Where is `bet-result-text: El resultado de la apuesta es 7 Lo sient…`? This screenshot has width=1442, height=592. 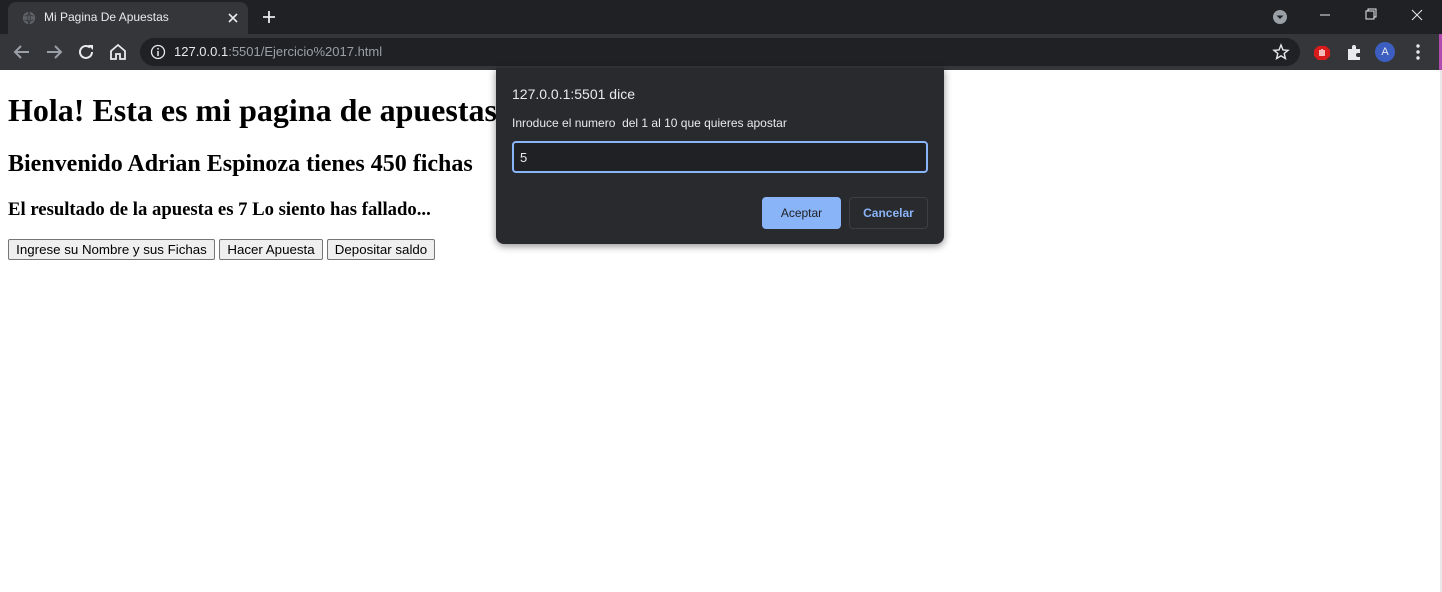 bet-result-text: El resultado de la apuesta es 7 Lo sient… is located at coordinates (219, 209).